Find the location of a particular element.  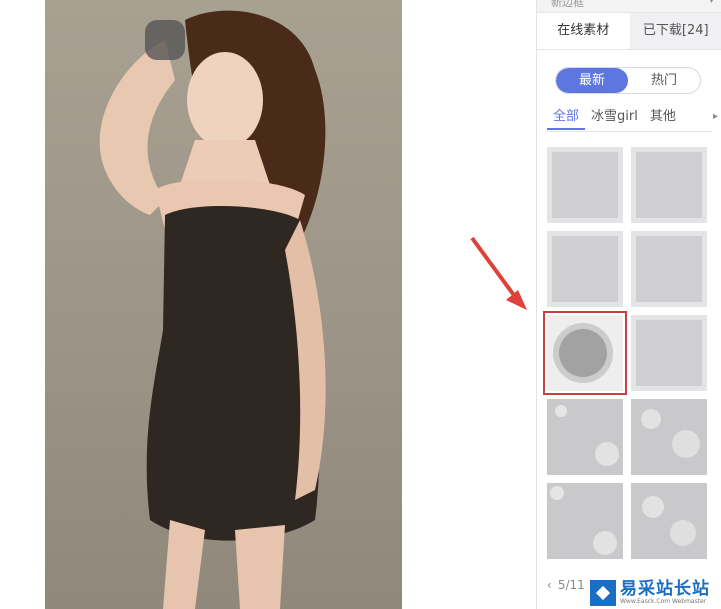

tab-downloaded: 已下载[24] is located at coordinates (675, 31).